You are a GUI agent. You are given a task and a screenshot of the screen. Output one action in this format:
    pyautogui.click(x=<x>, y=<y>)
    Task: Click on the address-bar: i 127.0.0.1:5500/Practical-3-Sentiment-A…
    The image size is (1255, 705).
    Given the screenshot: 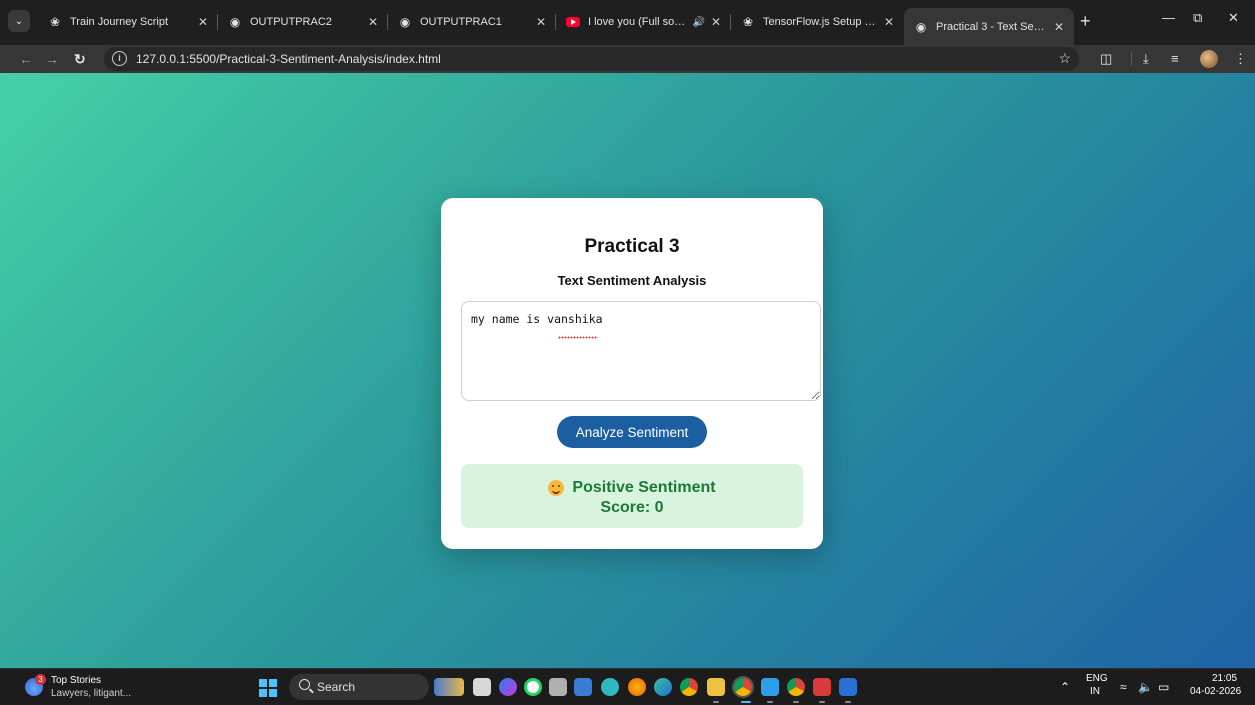 What is the action you would take?
    pyautogui.click(x=591, y=59)
    